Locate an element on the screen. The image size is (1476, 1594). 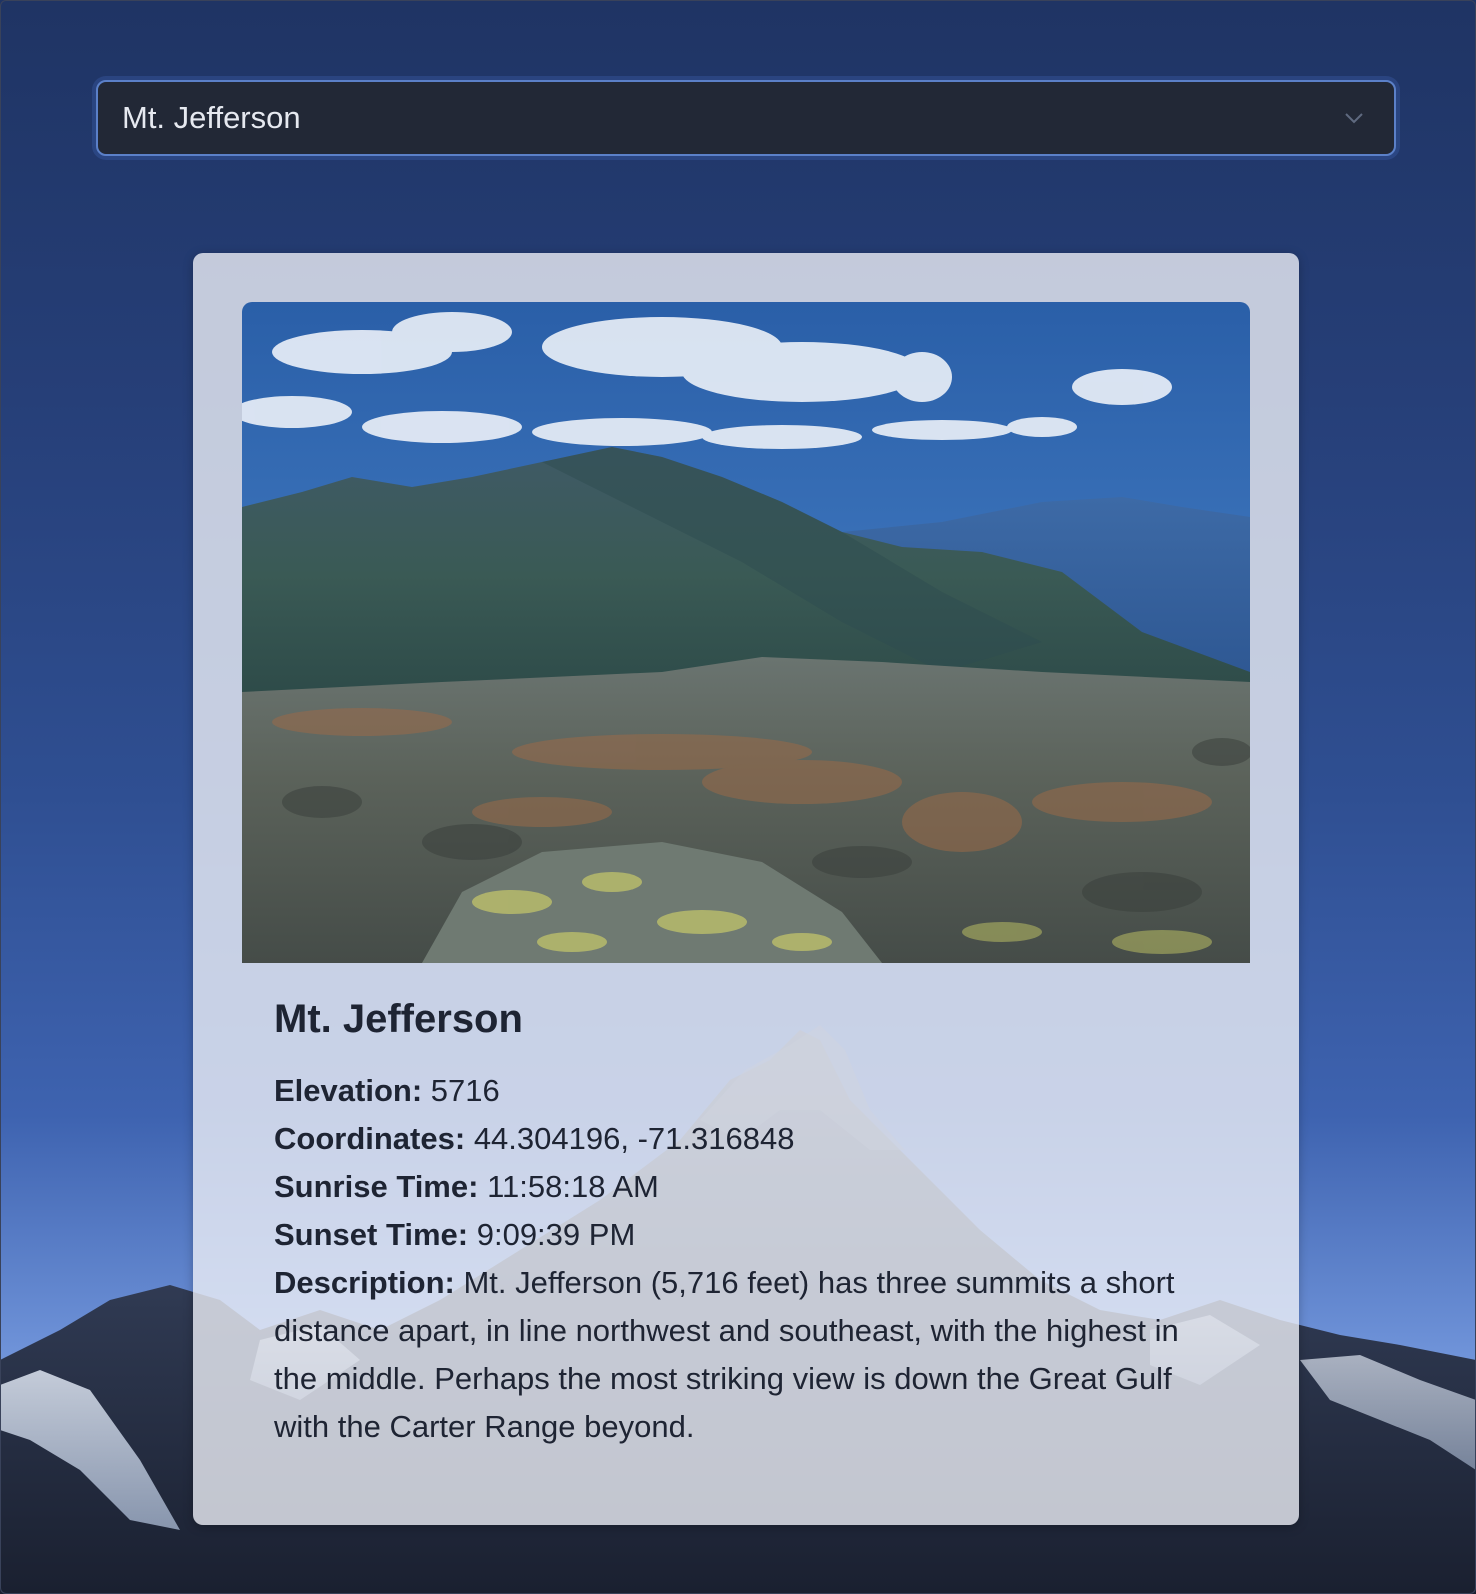
description-label: Description: is located at coordinates (364, 1282).